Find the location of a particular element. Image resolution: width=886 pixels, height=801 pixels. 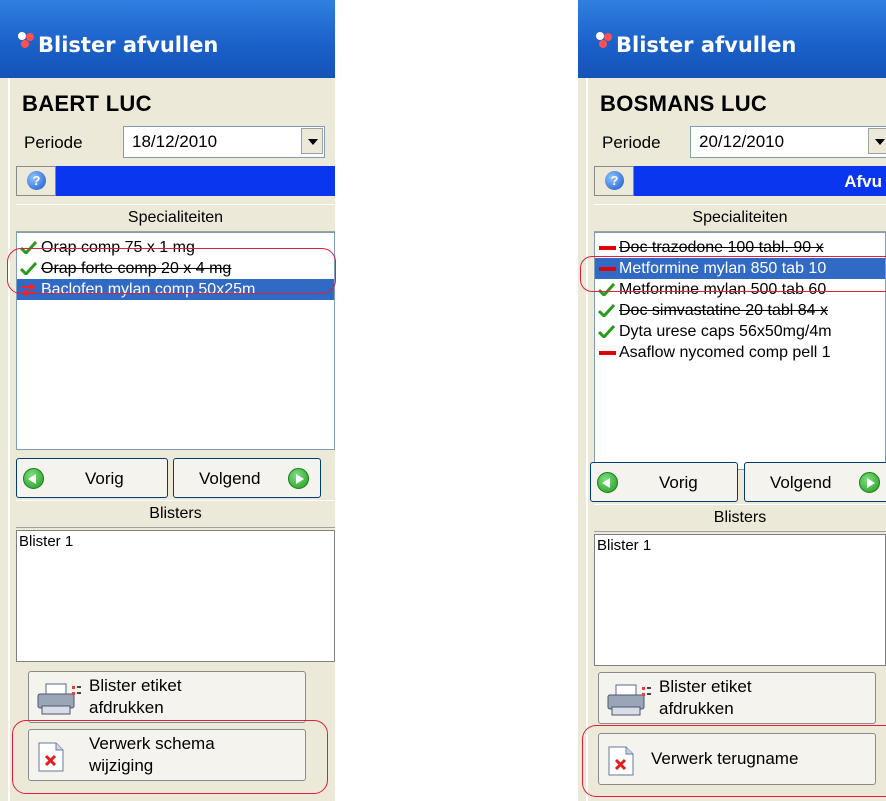

item-label: Dyta urese caps 56x50mg/4m is located at coordinates (725, 331).